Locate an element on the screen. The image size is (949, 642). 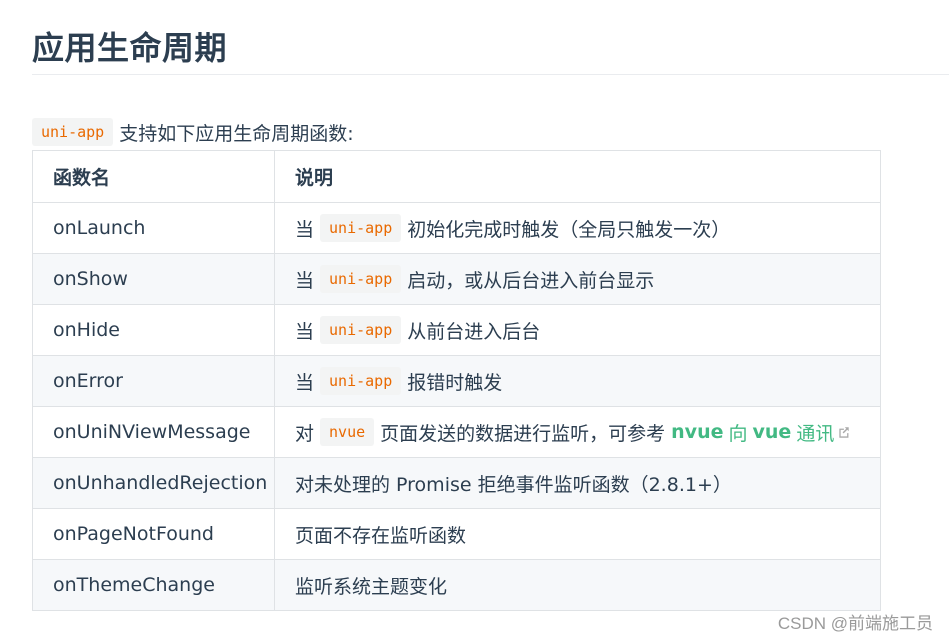
table-row: onThemeChange 监听系统主题变化 is located at coordinates (456, 585).